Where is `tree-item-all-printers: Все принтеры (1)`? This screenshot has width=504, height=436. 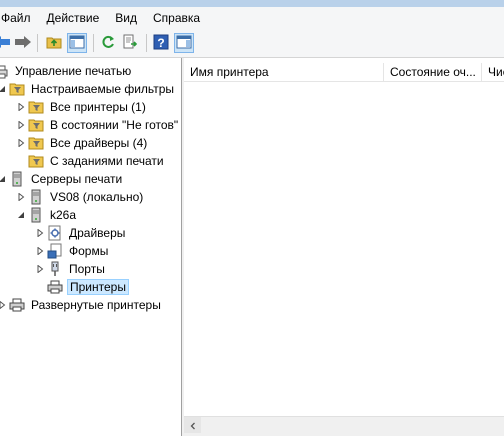 tree-item-all-printers: Все принтеры (1) is located at coordinates (82, 107).